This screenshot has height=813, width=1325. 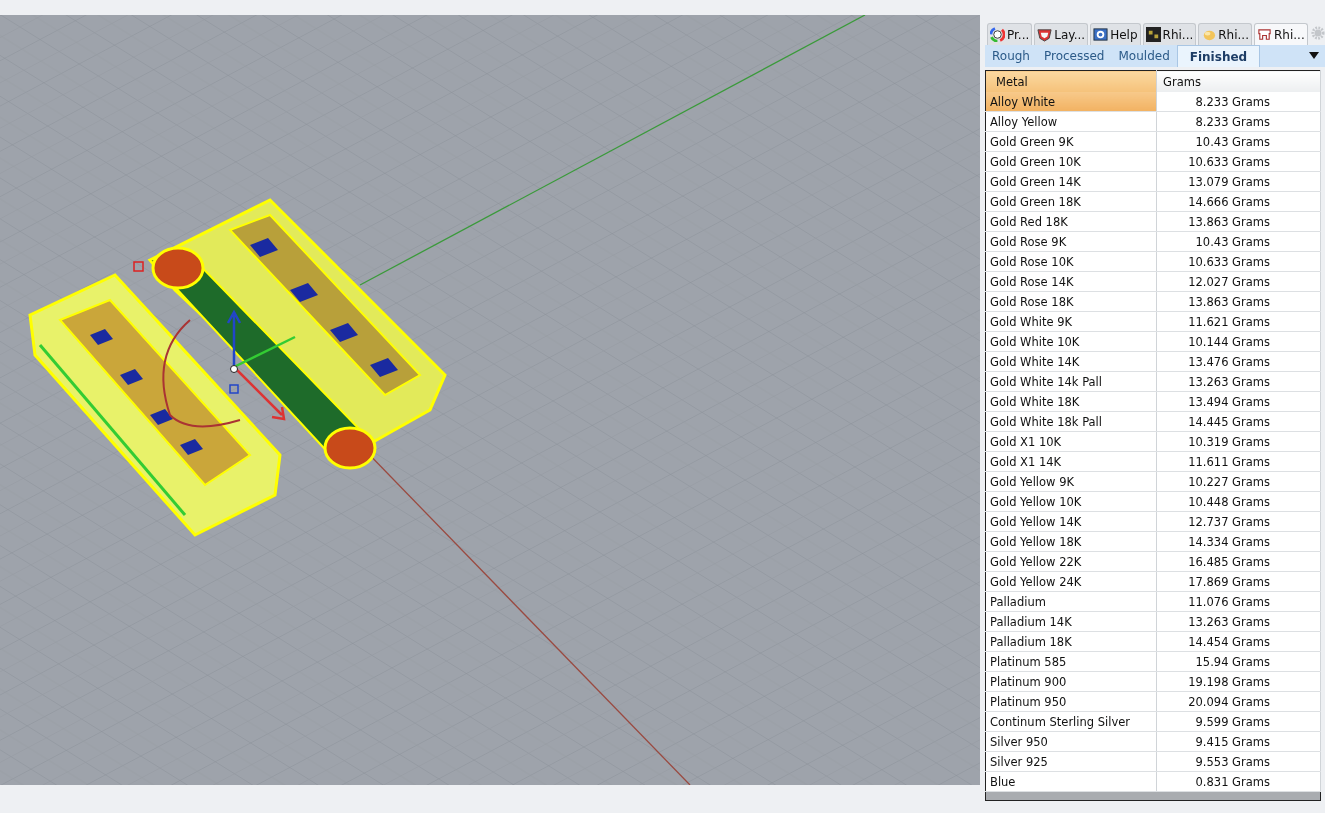 What do you see at coordinates (1238, 481) in the screenshot?
I see `grams-cell: 10.227 Grams` at bounding box center [1238, 481].